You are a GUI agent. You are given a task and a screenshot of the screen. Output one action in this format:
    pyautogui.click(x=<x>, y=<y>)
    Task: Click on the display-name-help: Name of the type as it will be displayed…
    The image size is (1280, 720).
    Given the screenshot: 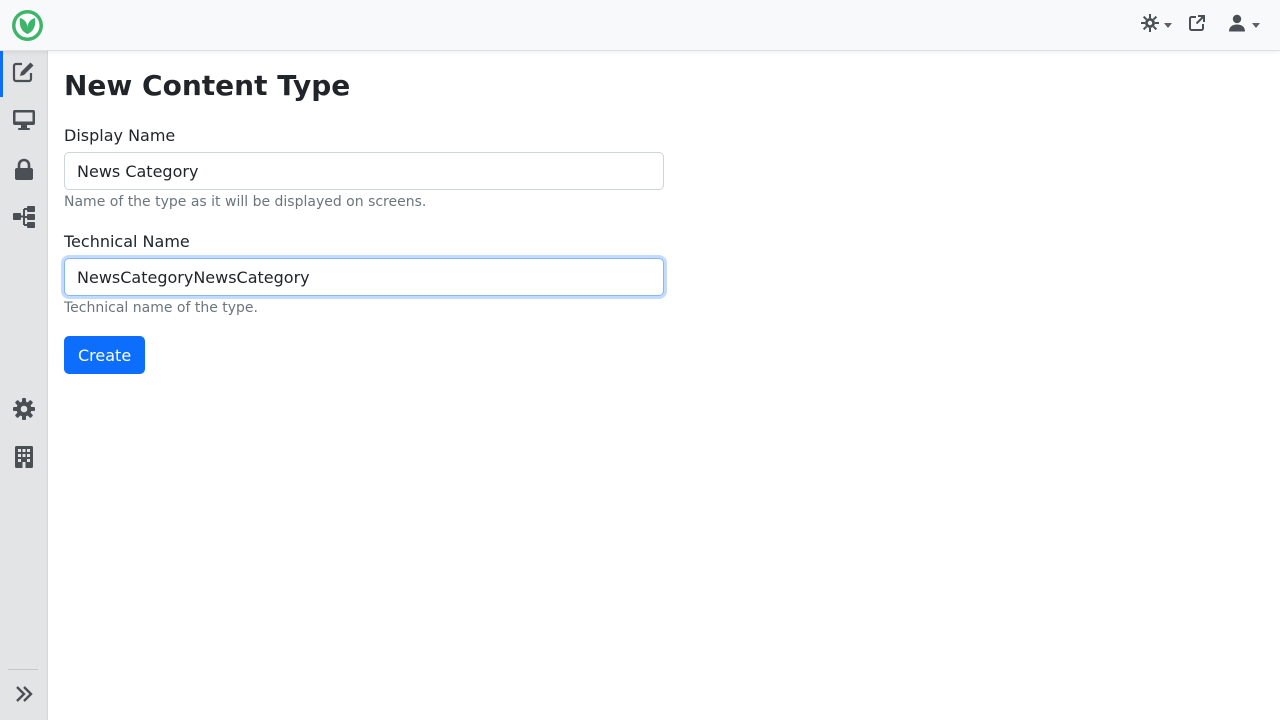 What is the action you would take?
    pyautogui.click(x=245, y=202)
    